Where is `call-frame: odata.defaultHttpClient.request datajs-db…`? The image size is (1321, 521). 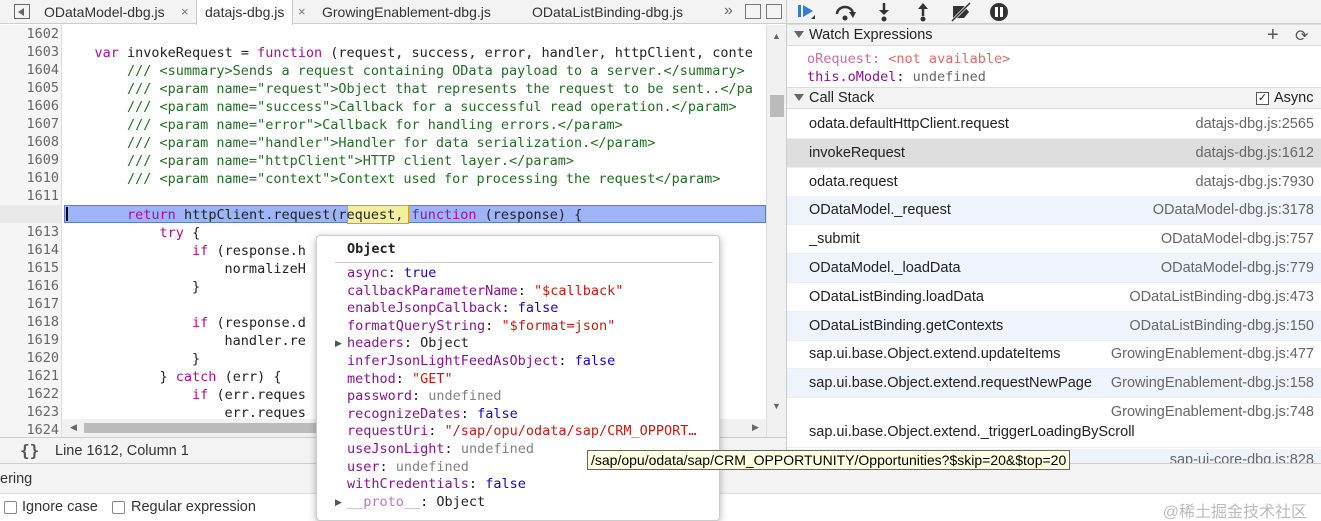 call-frame: odata.defaultHttpClient.request datajs-db… is located at coordinates (1054, 124).